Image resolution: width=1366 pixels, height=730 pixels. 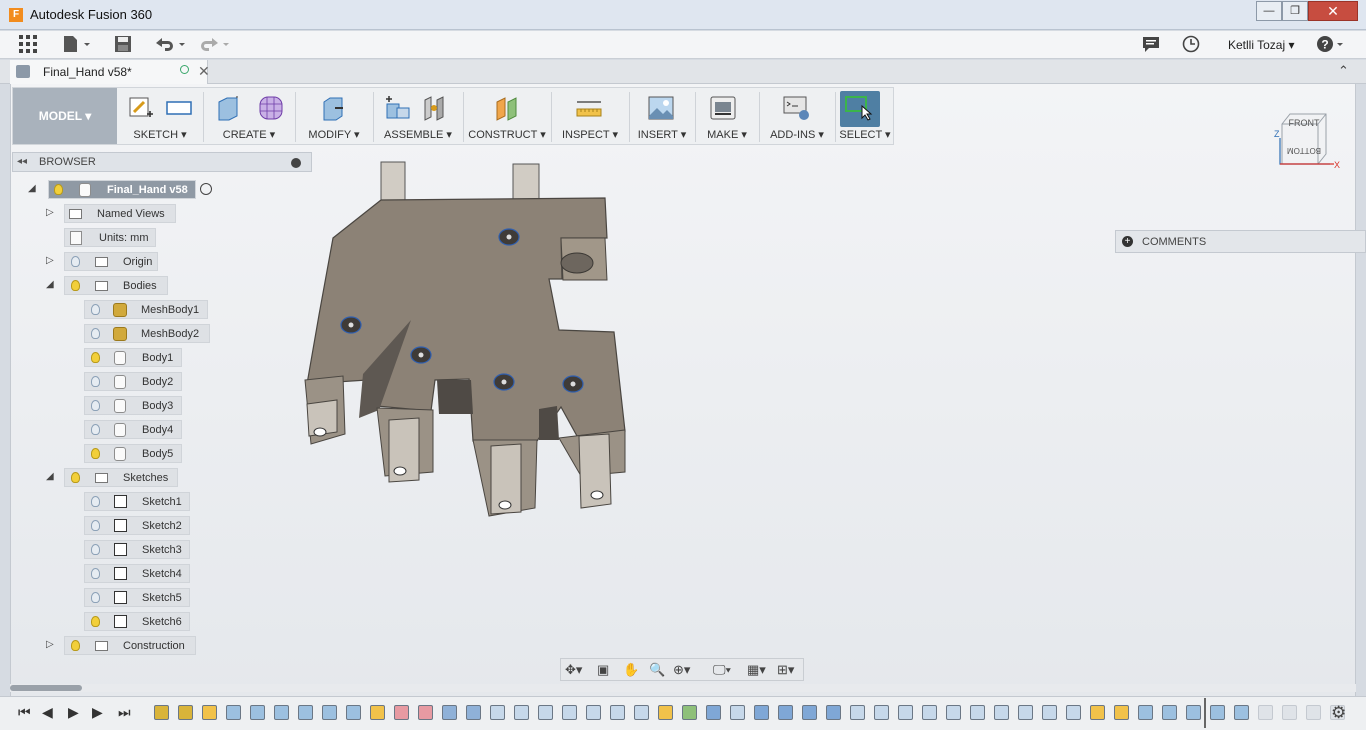 I want to click on tree-node-body1: Body1, so click(x=139, y=357).